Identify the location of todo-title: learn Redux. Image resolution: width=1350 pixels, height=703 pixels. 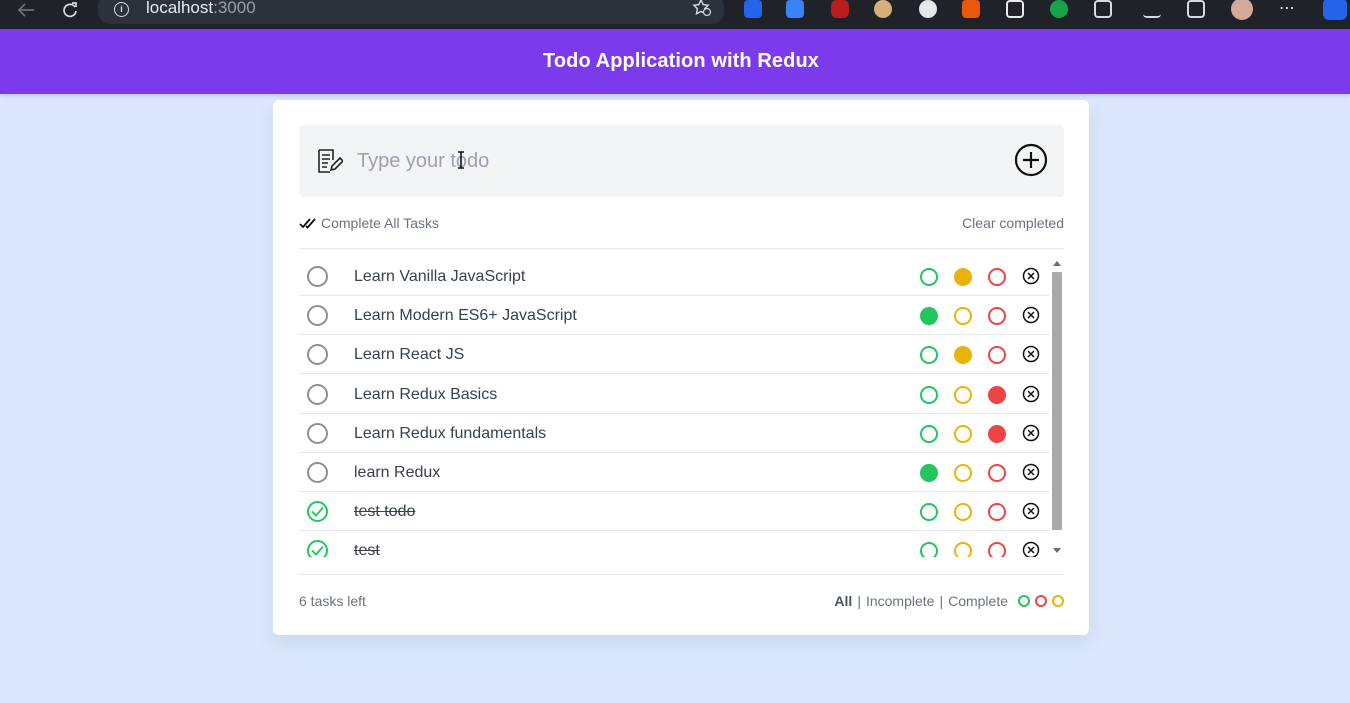
(397, 472).